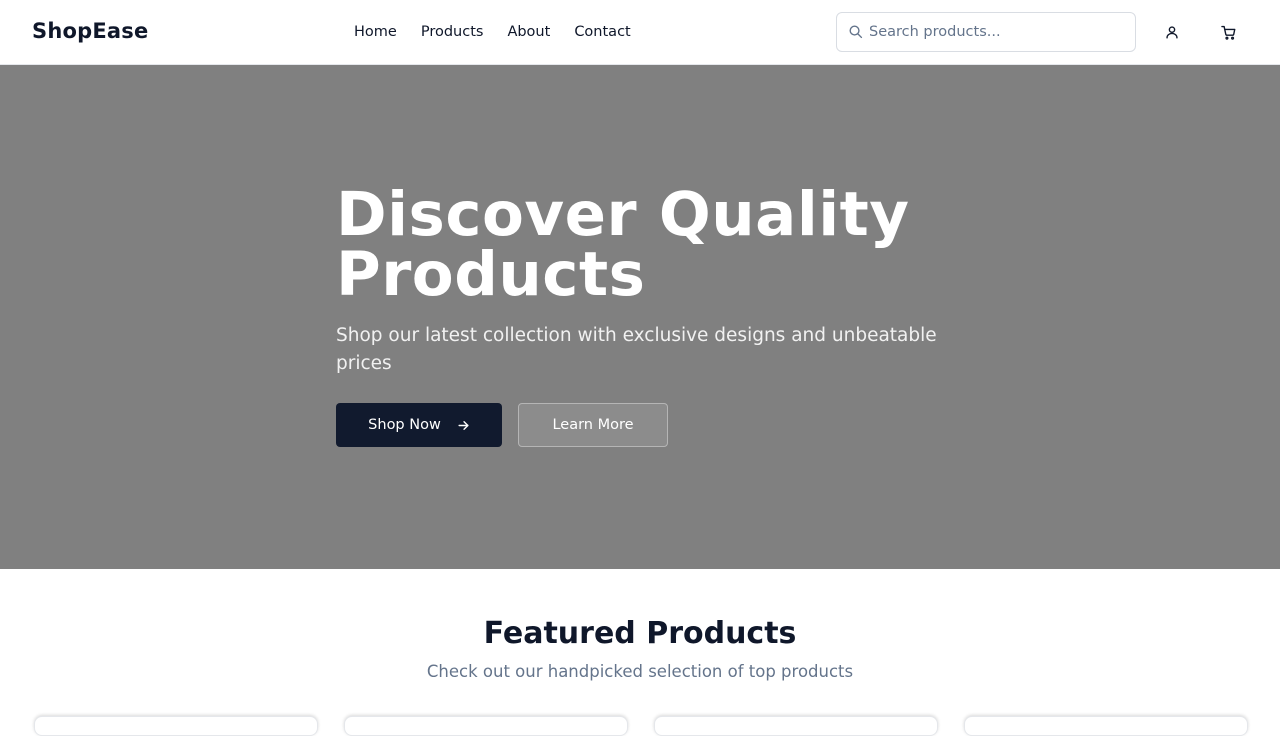 The height and width of the screenshot is (736, 1280). Describe the element at coordinates (463, 425) in the screenshot. I see `arrow-right-icon` at that location.